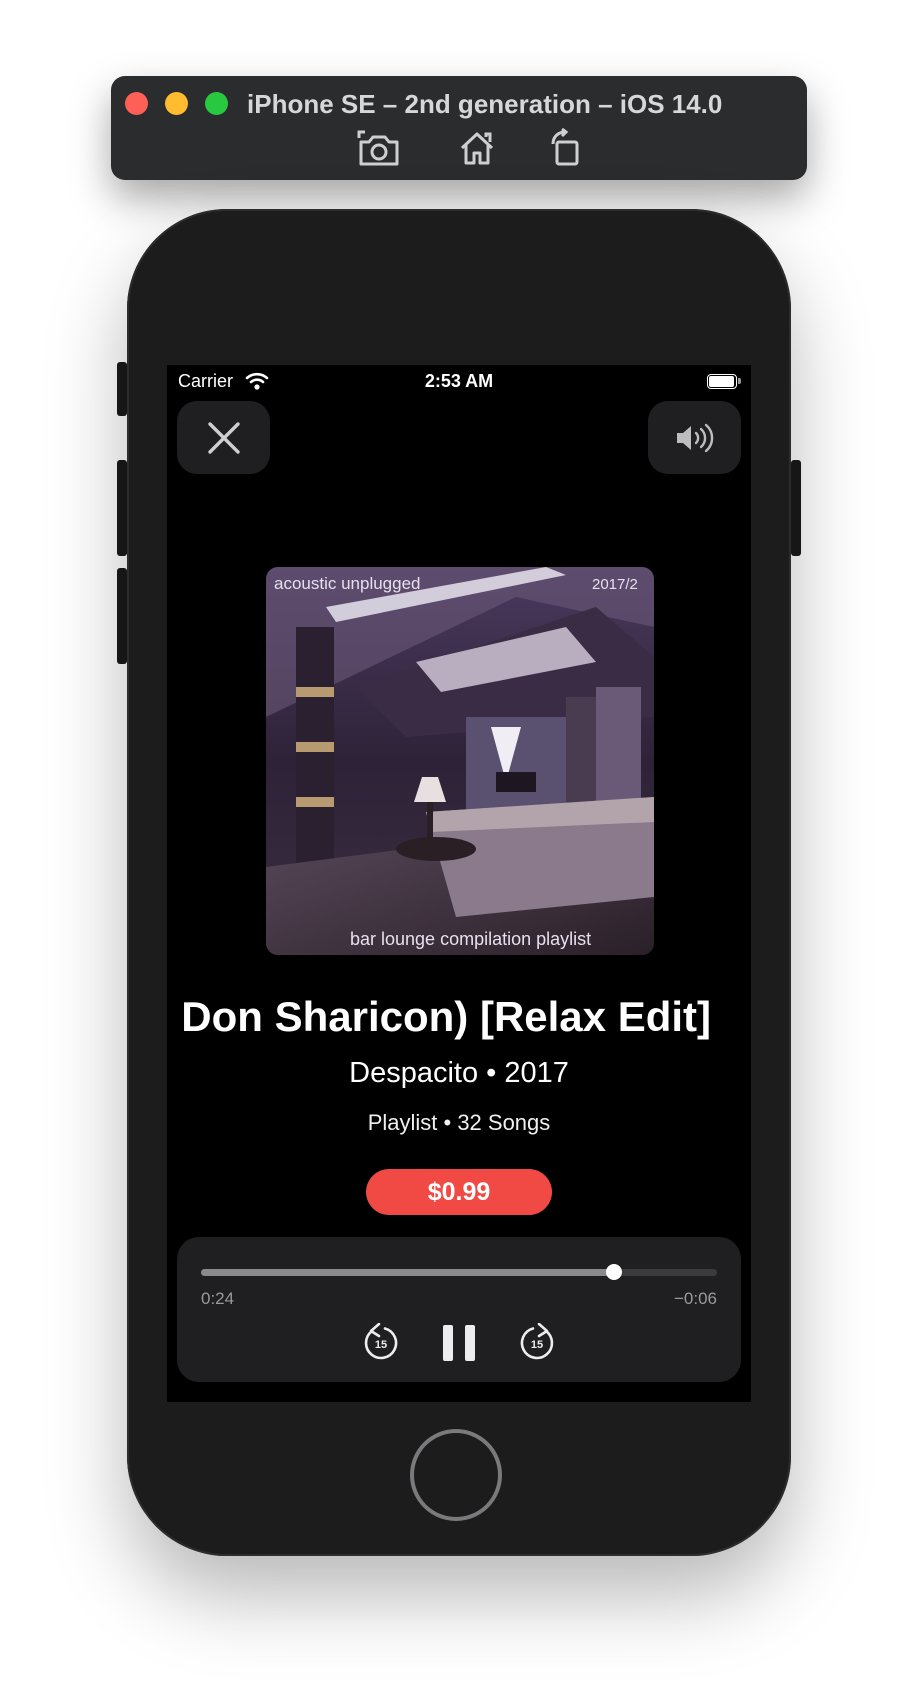  Describe the element at coordinates (459, 1192) in the screenshot. I see `buy-price-button: $0.99` at that location.